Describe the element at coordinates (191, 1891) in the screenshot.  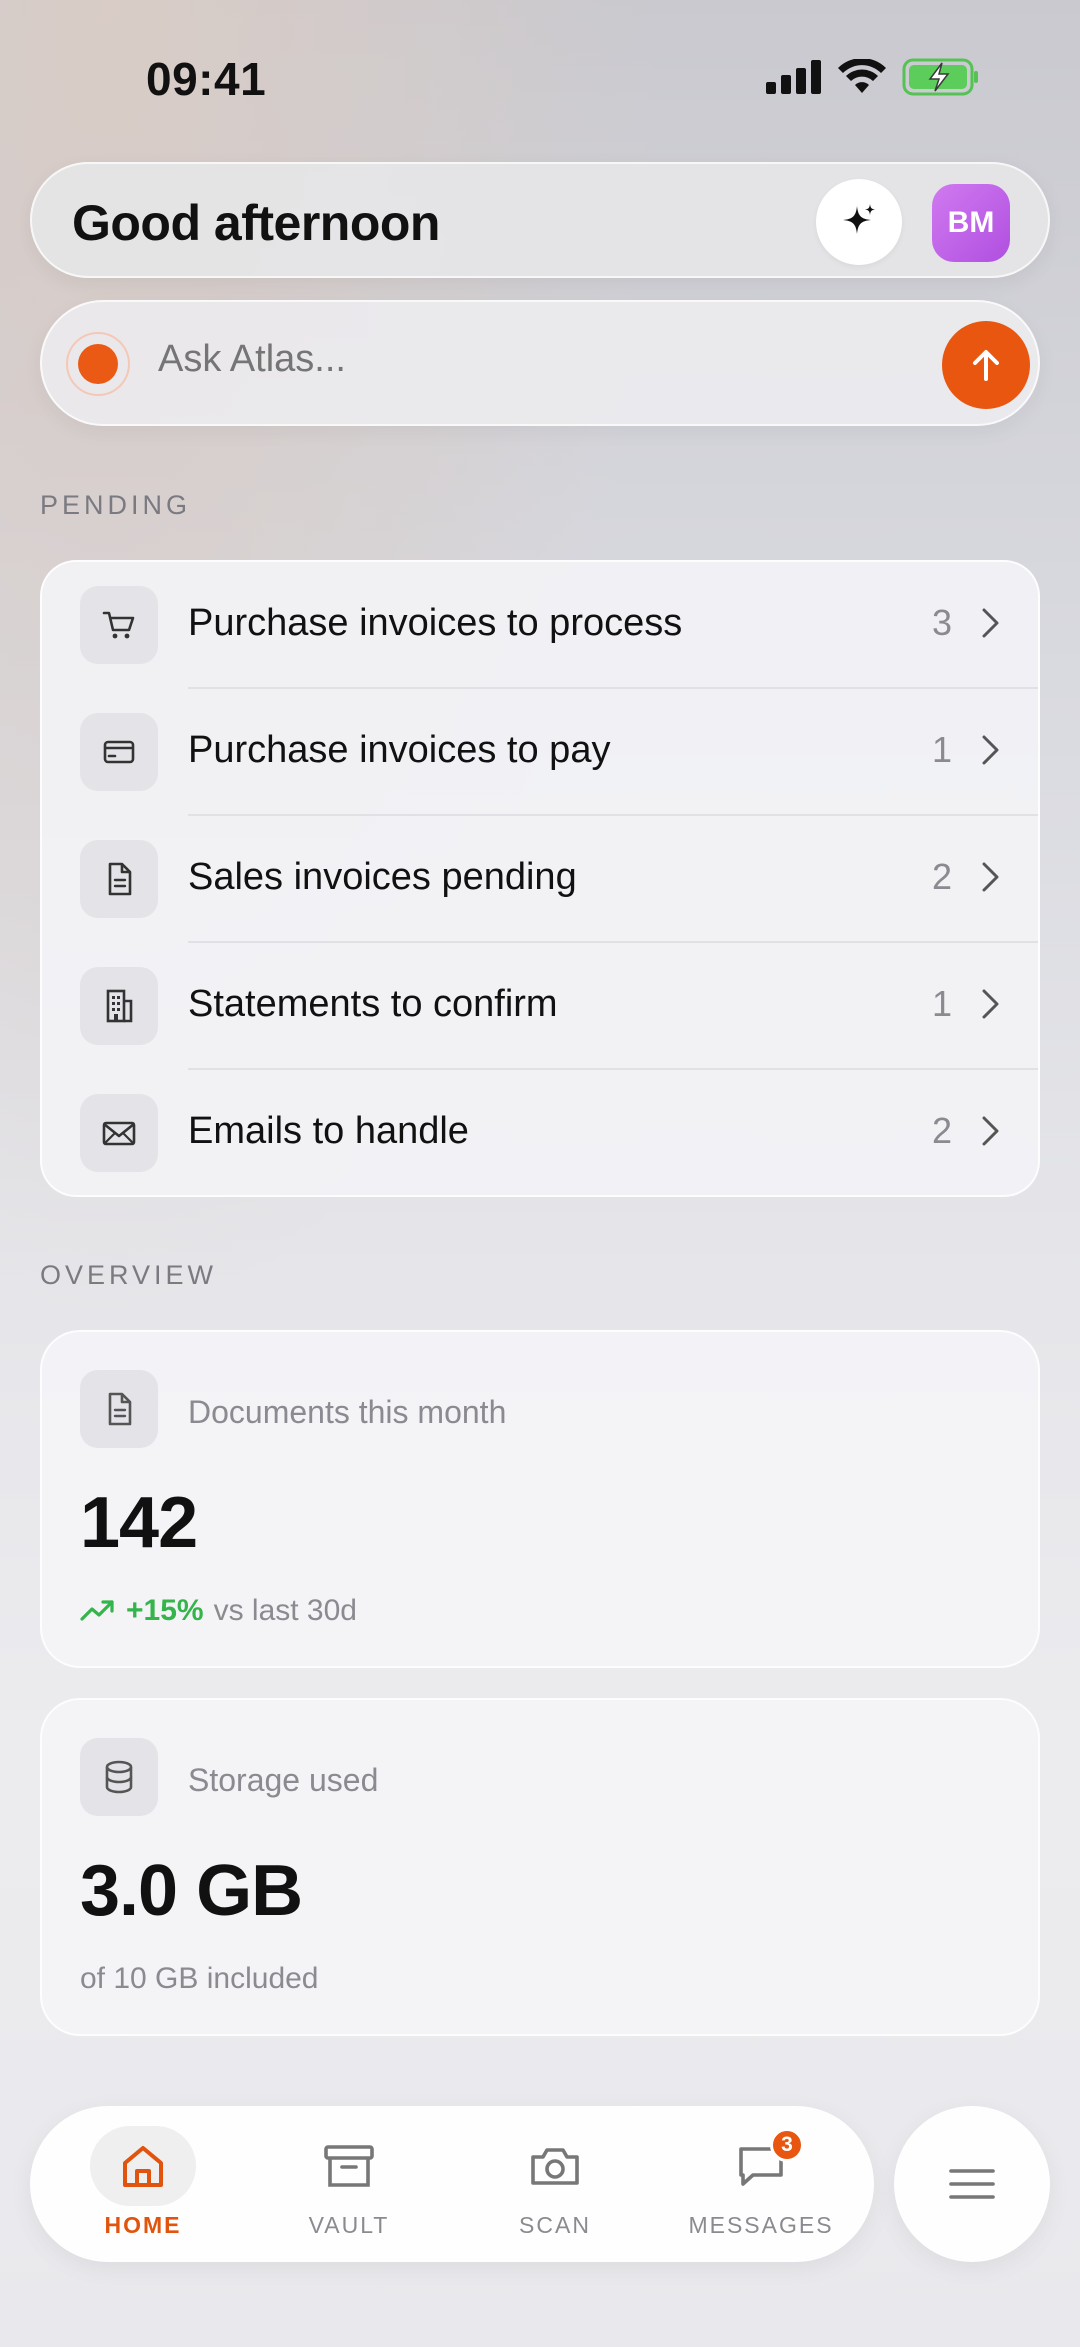
I see `storage-used-value: 3.0 GB` at that location.